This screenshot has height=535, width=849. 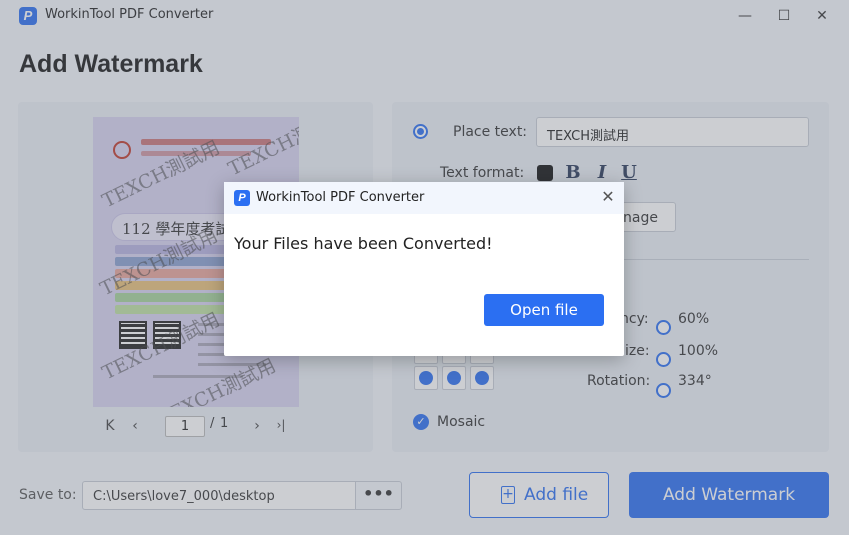 I want to click on dialog-title-bar: P WorkinTool PDF Converter ✕, so click(x=424, y=198).